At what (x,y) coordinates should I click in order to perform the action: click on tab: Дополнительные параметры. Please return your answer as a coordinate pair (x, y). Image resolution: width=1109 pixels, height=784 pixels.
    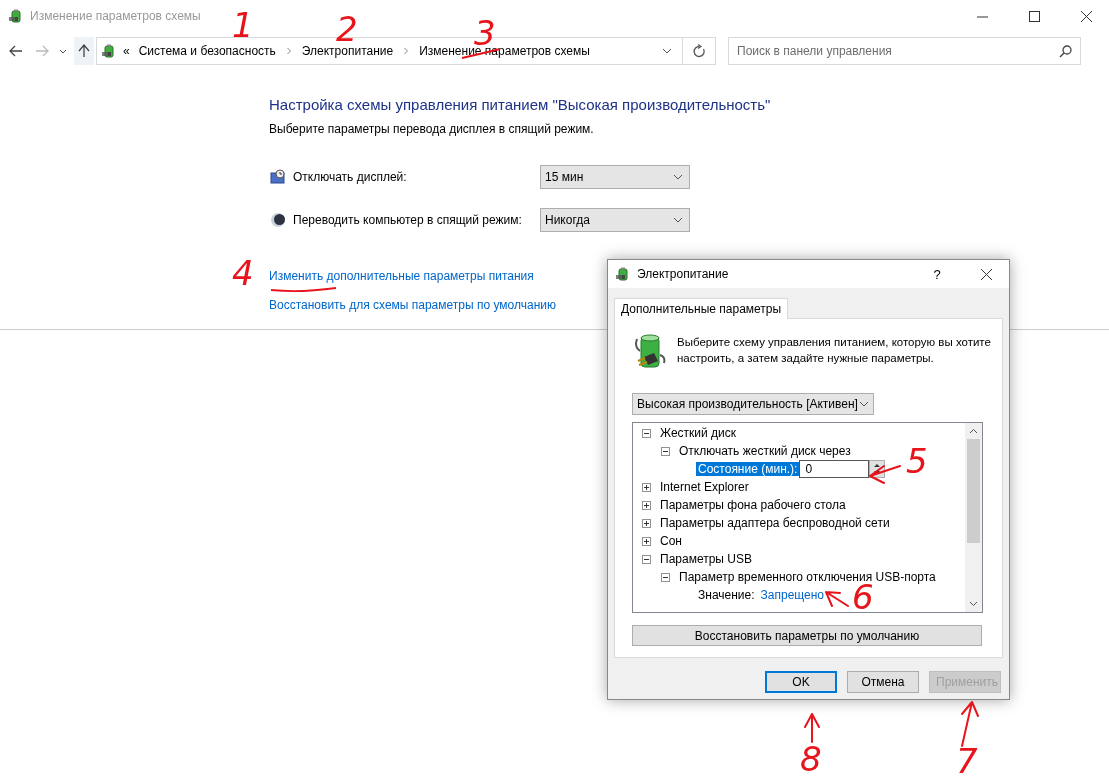
    Looking at the image, I should click on (701, 308).